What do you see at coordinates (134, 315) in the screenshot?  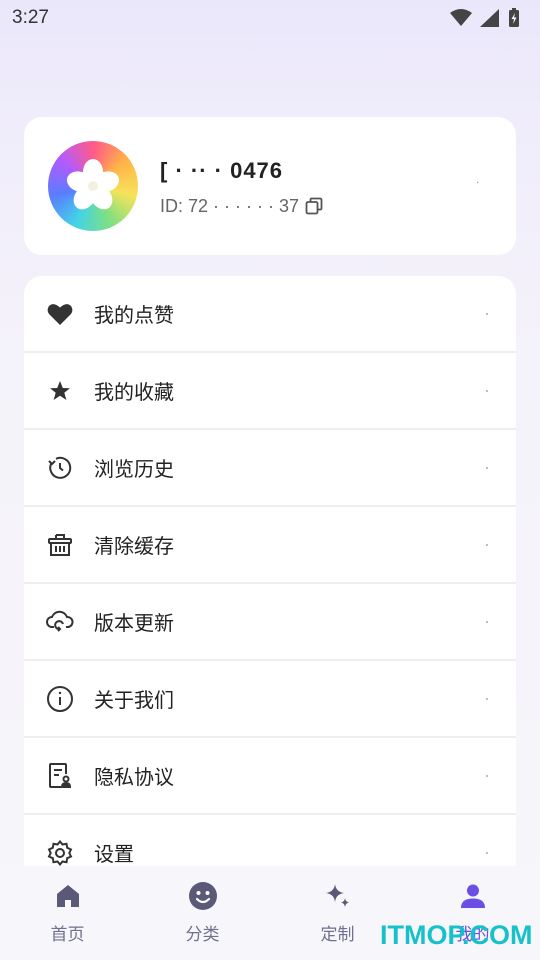 I see `menu-item-label: 我的点赞` at bounding box center [134, 315].